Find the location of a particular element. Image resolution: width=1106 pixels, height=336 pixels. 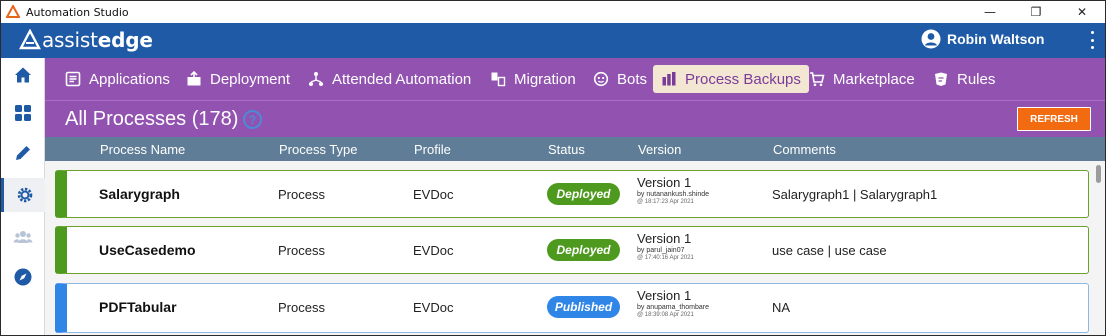

sidebar-item-editor is located at coordinates (23, 153).